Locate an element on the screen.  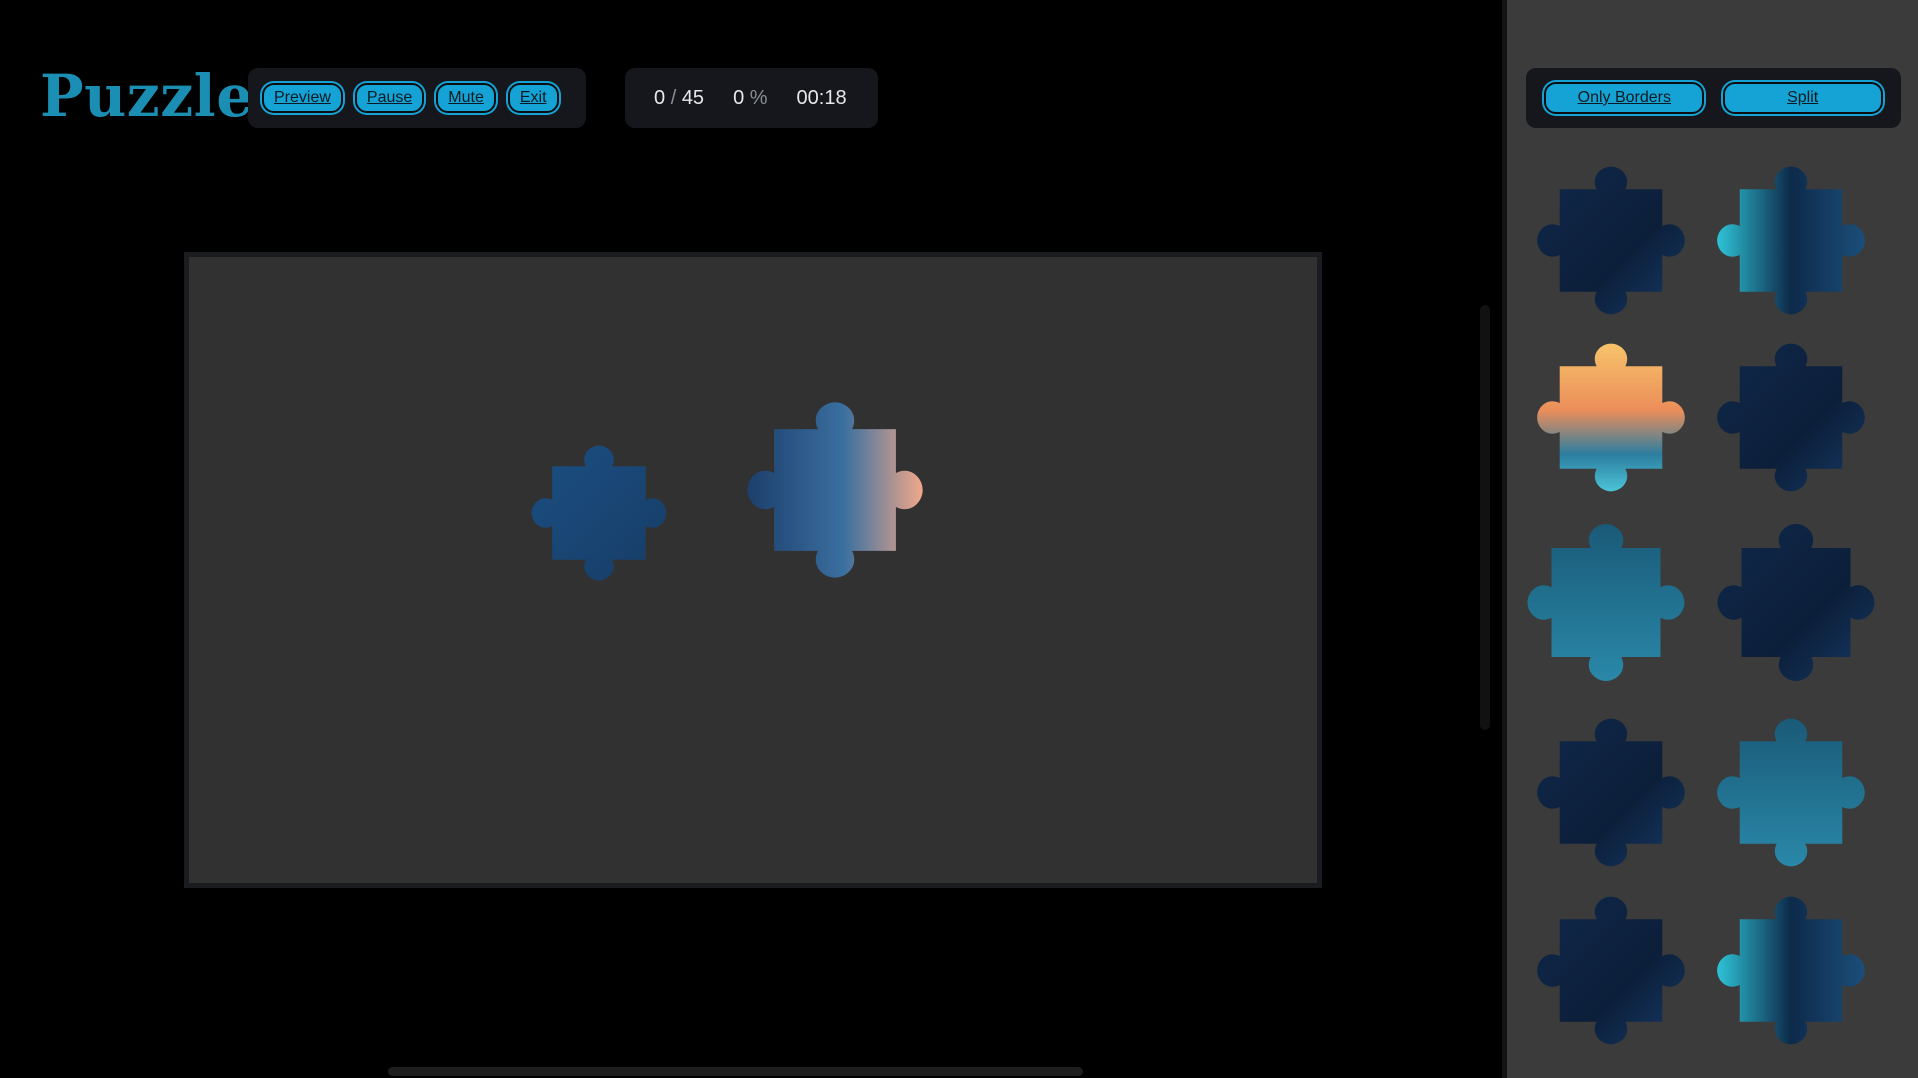
preview-button: Preview is located at coordinates (302, 98).